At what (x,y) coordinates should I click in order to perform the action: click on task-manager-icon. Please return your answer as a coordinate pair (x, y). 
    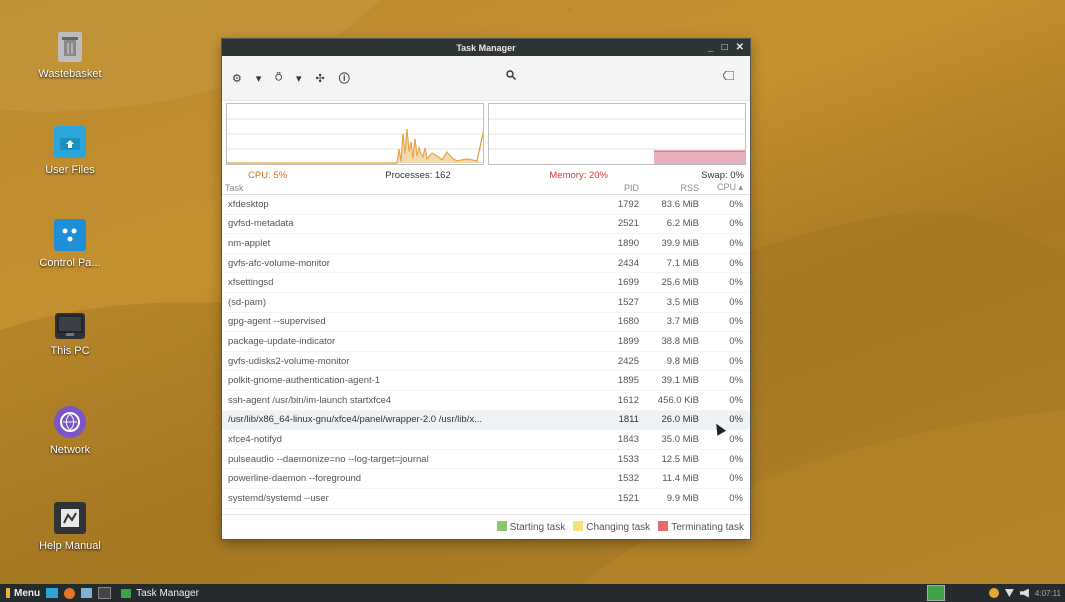
    Looking at the image, I should click on (126, 593).